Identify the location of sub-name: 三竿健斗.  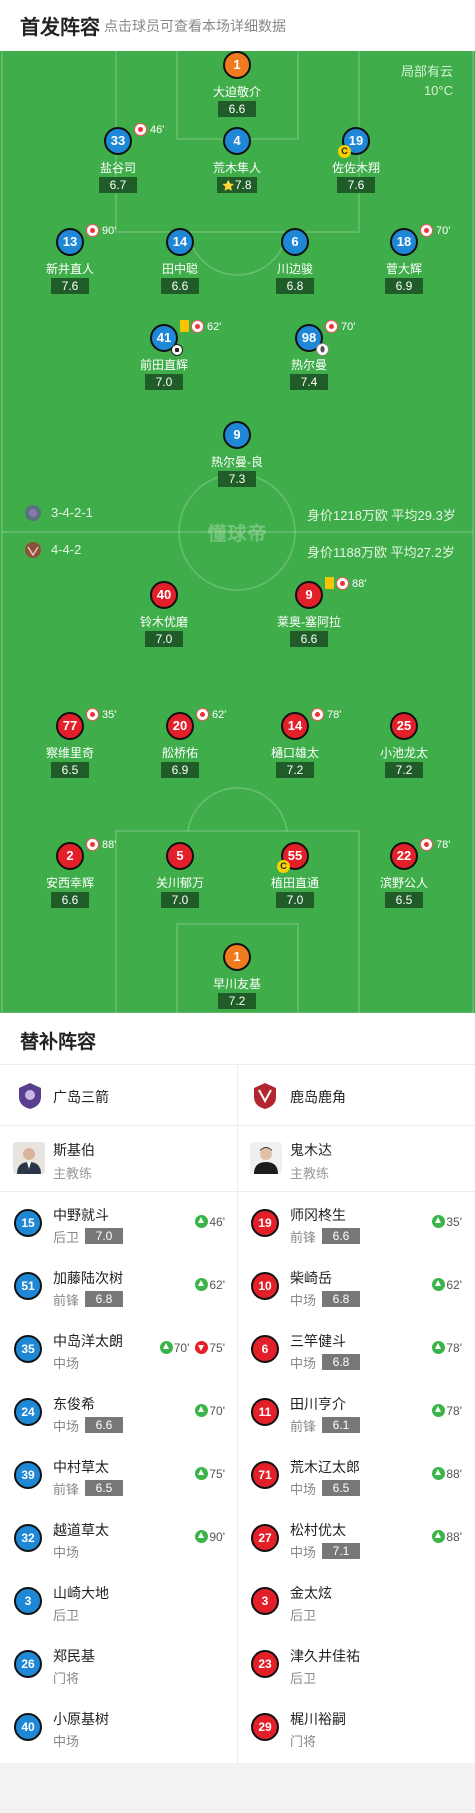
(318, 1341).